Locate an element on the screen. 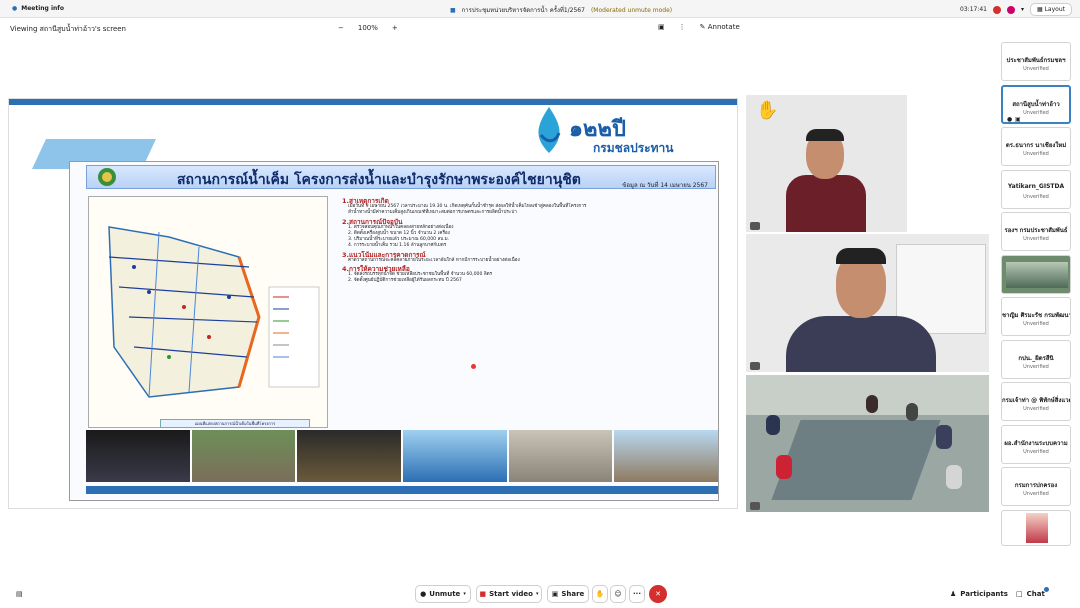  roster-tile: กปน._ผิดรสีนิ Unverified is located at coordinates (1036, 359).